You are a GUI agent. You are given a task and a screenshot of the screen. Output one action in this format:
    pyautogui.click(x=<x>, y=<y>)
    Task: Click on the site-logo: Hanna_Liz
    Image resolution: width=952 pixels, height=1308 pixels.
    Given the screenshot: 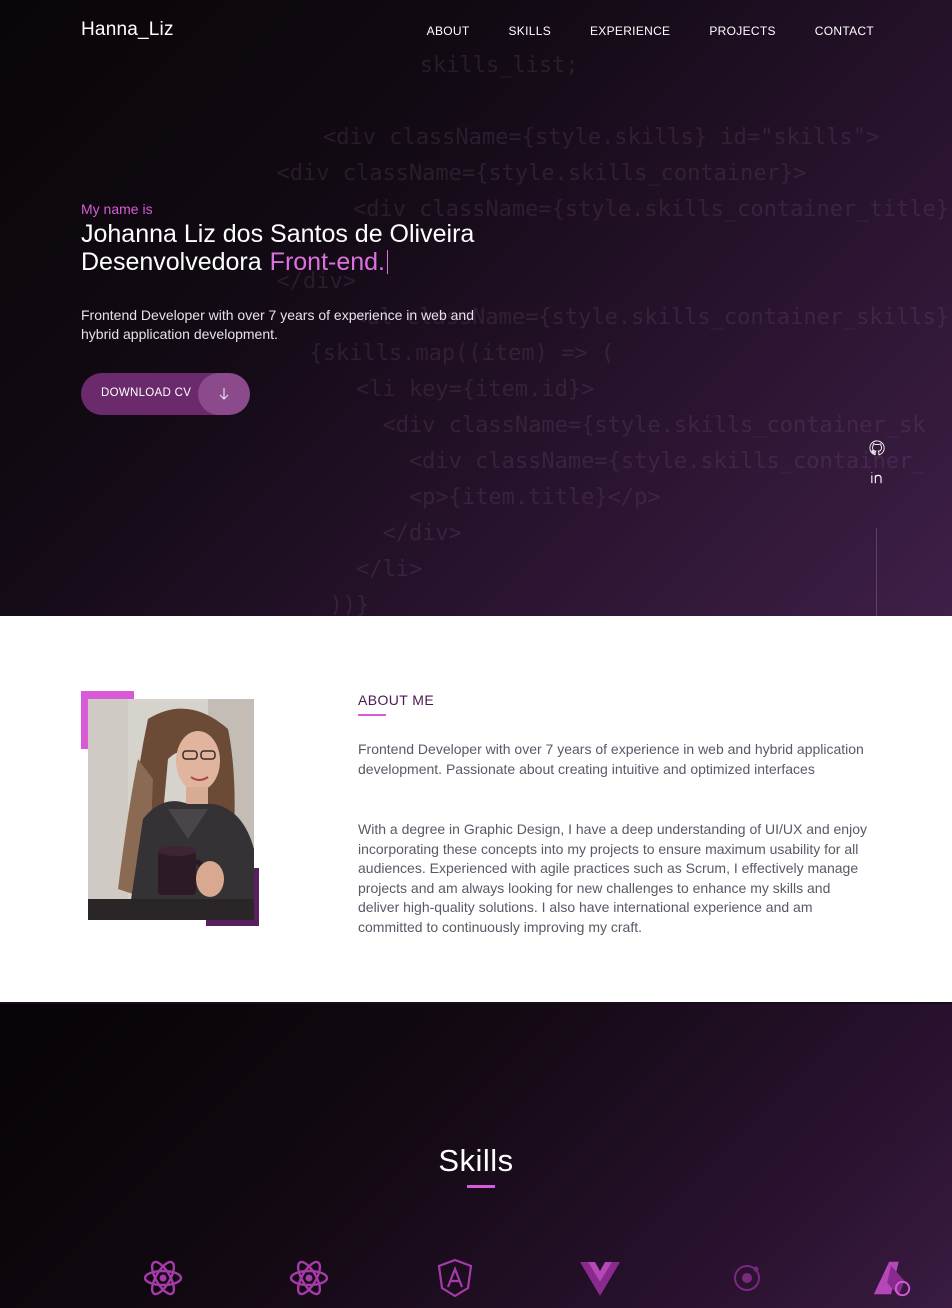 What is the action you would take?
    pyautogui.click(x=127, y=30)
    